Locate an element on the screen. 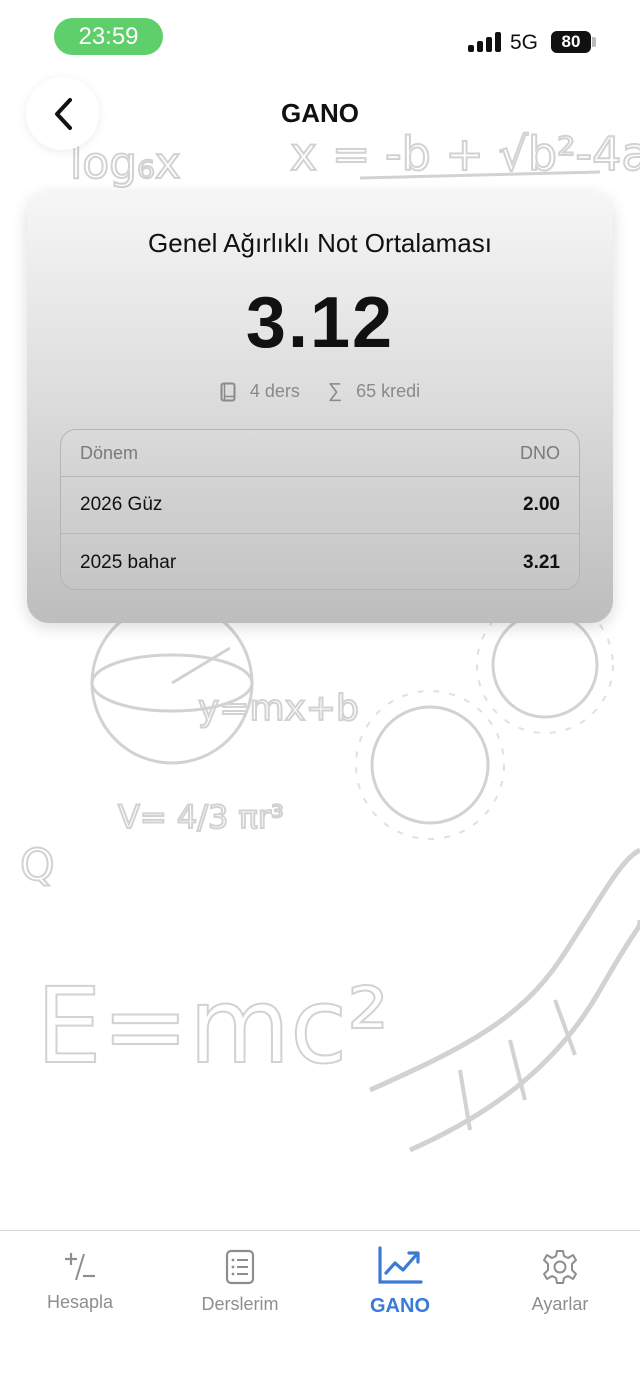 The width and height of the screenshot is (640, 1385). tab-derslerim: Derslerim is located at coordinates (240, 1281).